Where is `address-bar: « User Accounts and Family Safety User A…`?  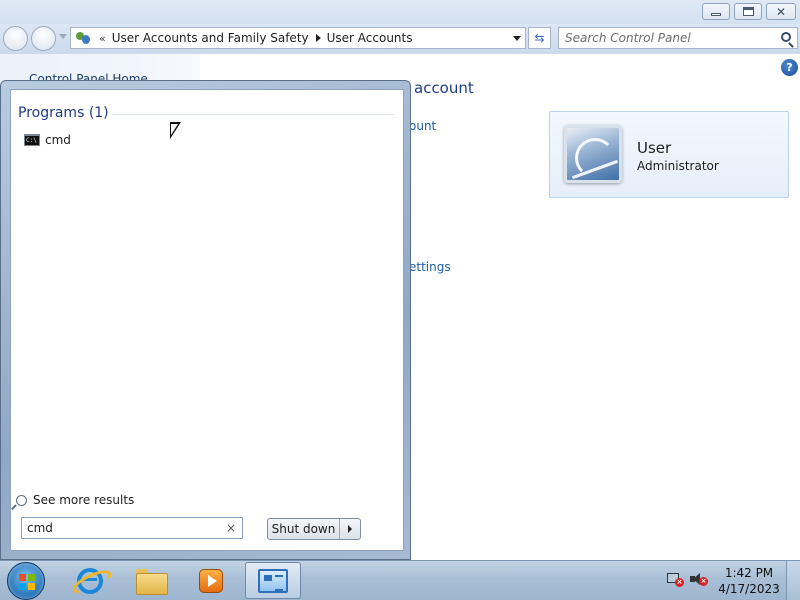
address-bar: « User Accounts and Family Safety User A… is located at coordinates (298, 38).